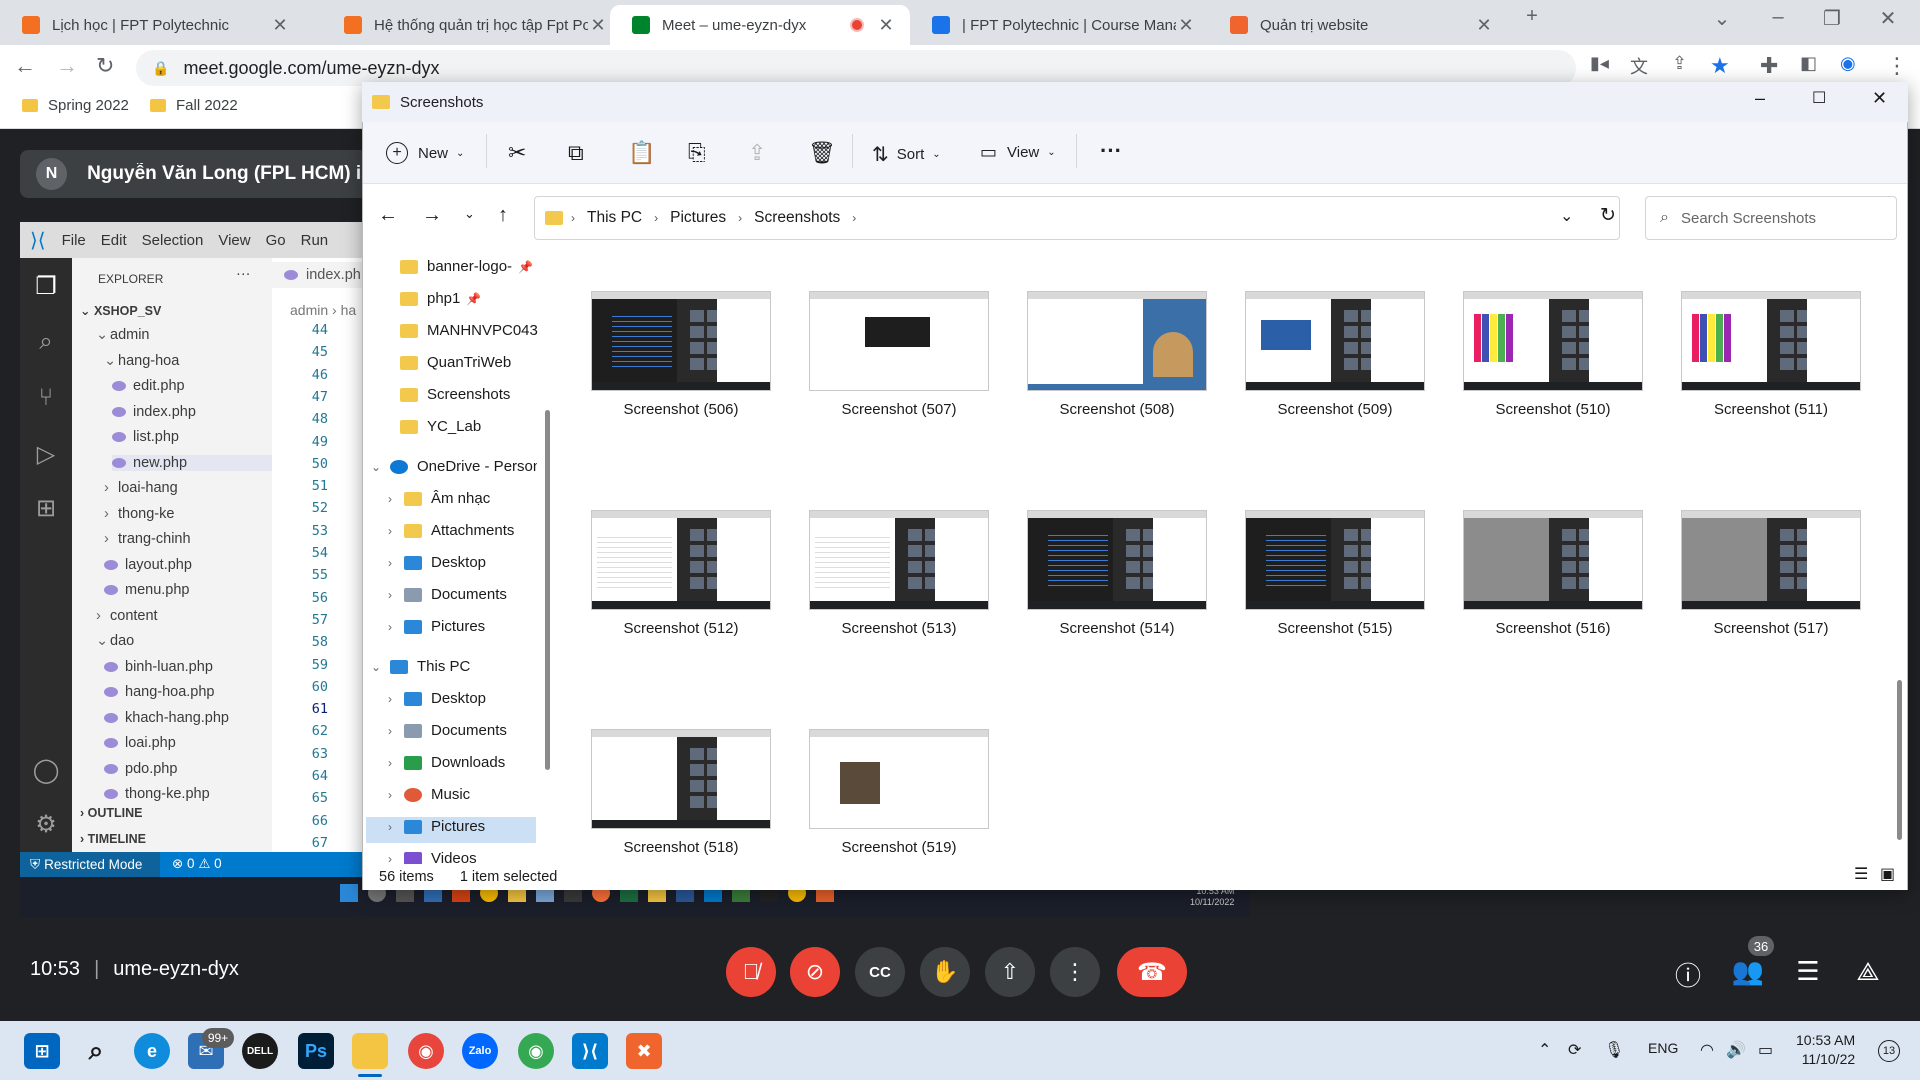 The image size is (1920, 1080). Describe the element at coordinates (46, 454) in the screenshot. I see `run-debug-icon: ▷` at that location.